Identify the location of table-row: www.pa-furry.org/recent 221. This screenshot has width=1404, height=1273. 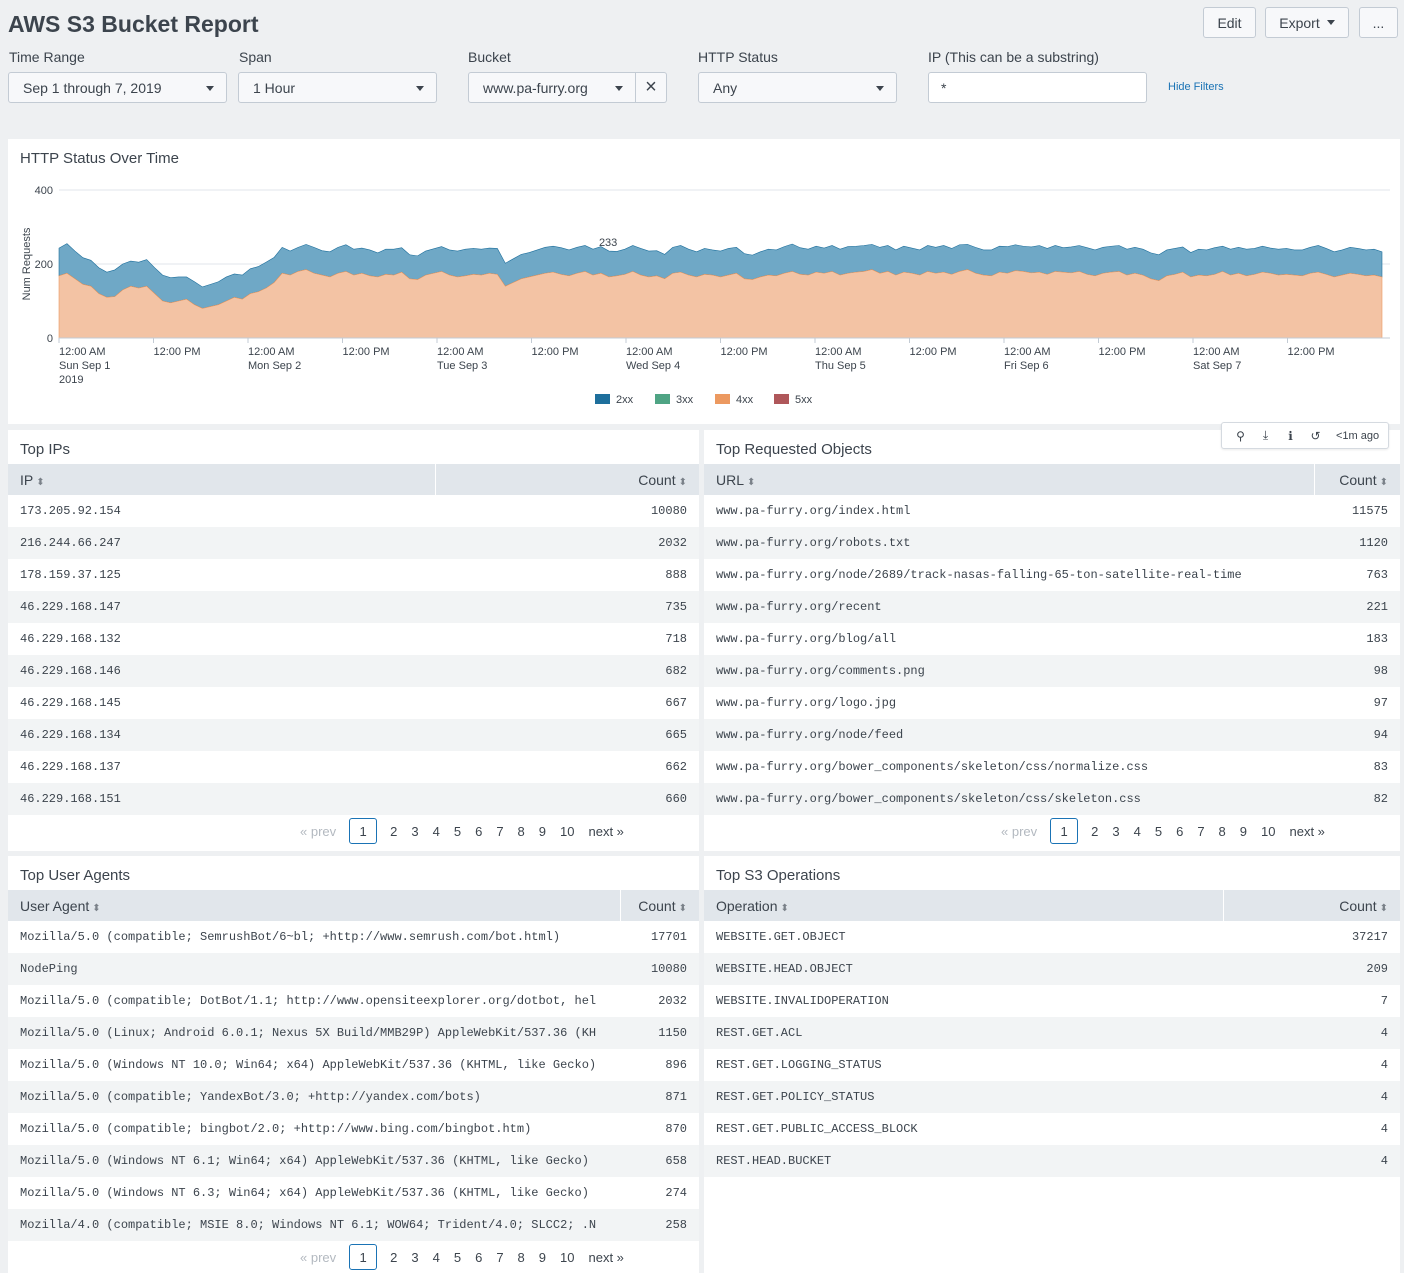
(1052, 607).